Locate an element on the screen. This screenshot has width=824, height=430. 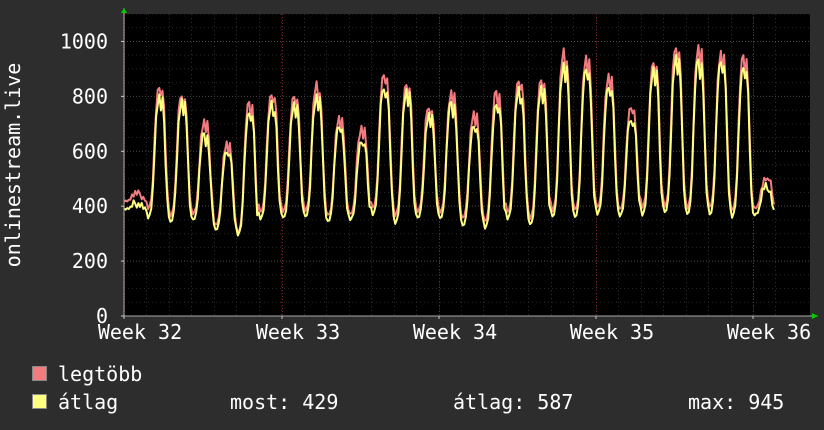
legend-label: átlag is located at coordinates (88, 402).